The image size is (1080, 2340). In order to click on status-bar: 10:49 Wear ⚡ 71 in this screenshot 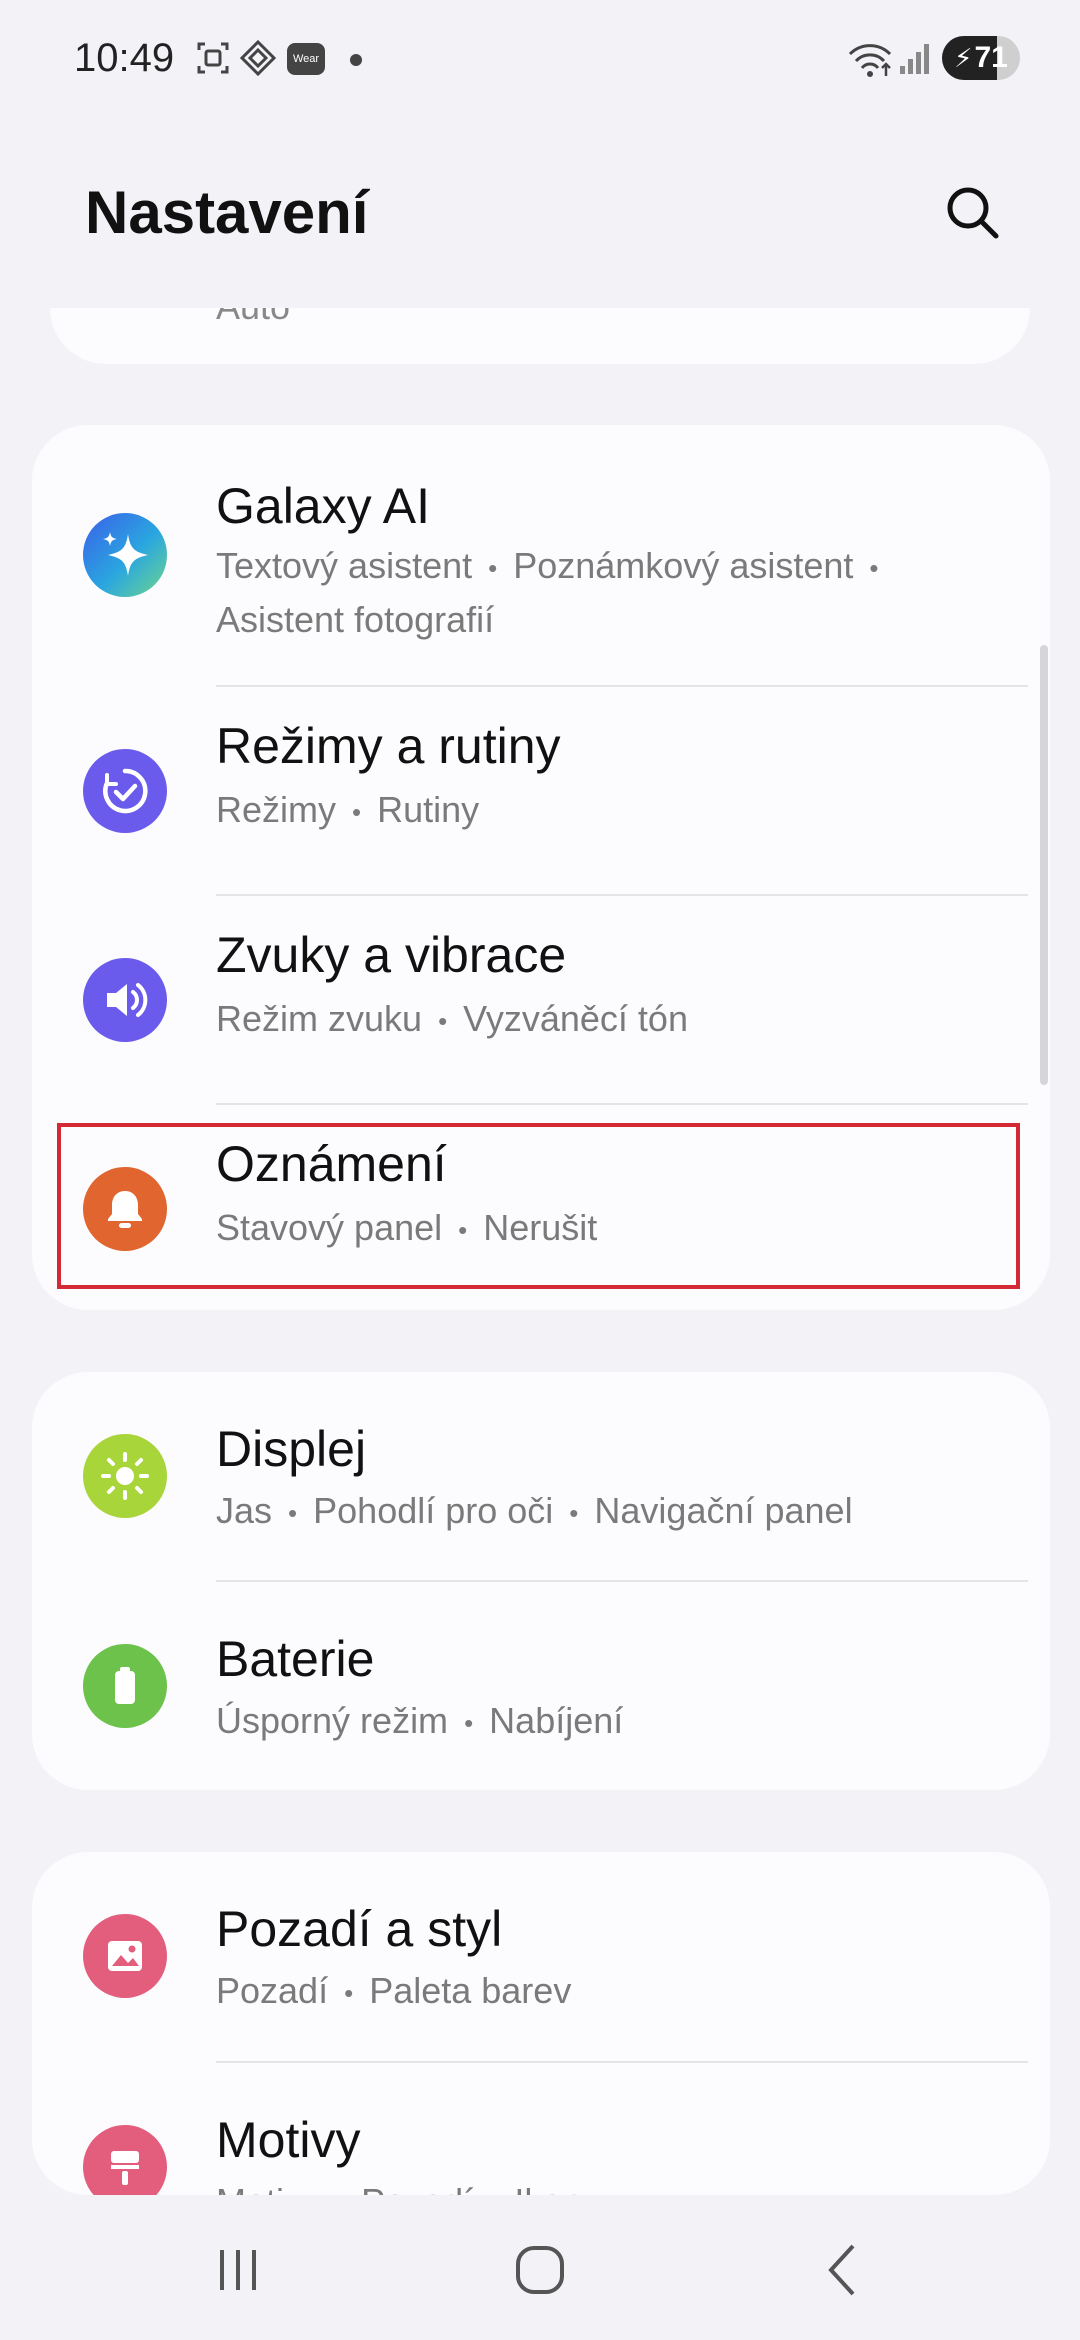, I will do `click(540, 60)`.